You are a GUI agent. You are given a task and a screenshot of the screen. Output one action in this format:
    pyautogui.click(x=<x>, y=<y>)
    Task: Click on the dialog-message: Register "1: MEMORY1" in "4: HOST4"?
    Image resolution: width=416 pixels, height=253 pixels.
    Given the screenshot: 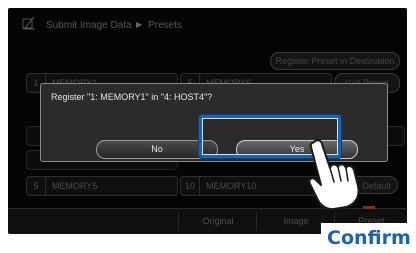 What is the action you would take?
    pyautogui.click(x=132, y=97)
    